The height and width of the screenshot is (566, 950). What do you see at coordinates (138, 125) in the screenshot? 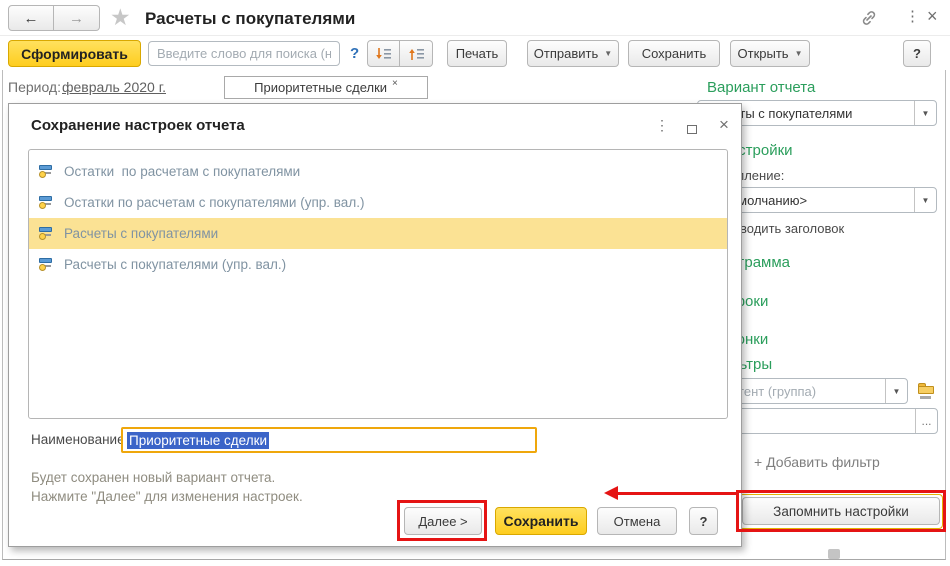
I see `dialog-title: Сохранение настроек отчета` at bounding box center [138, 125].